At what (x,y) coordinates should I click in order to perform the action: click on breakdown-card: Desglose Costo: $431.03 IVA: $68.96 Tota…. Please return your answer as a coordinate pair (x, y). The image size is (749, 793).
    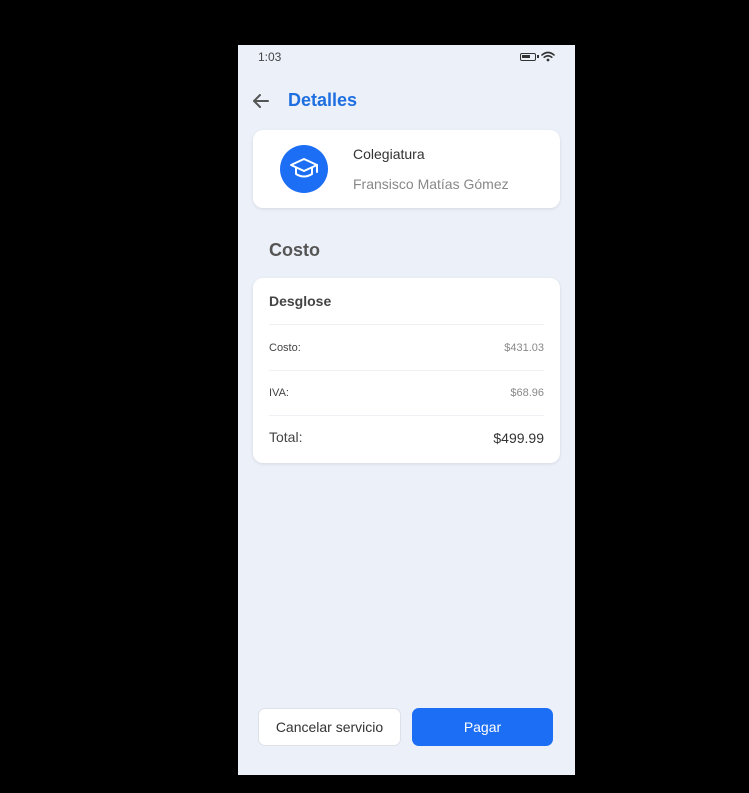
    Looking at the image, I should click on (406, 370).